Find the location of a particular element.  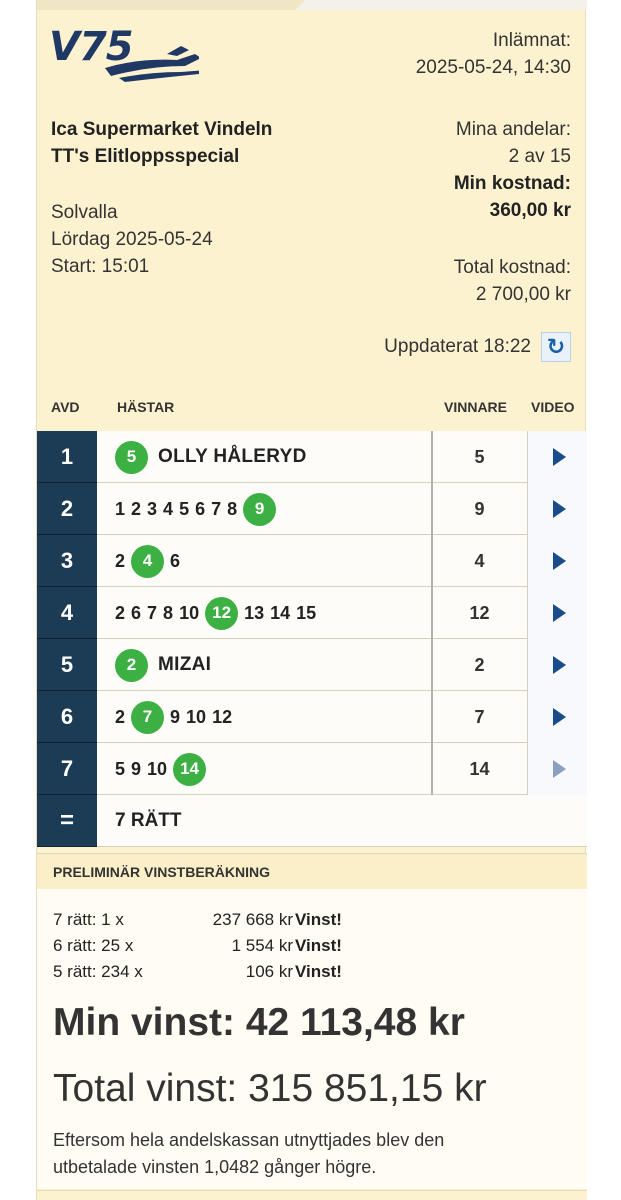

winner-number: 4 is located at coordinates (478, 561).